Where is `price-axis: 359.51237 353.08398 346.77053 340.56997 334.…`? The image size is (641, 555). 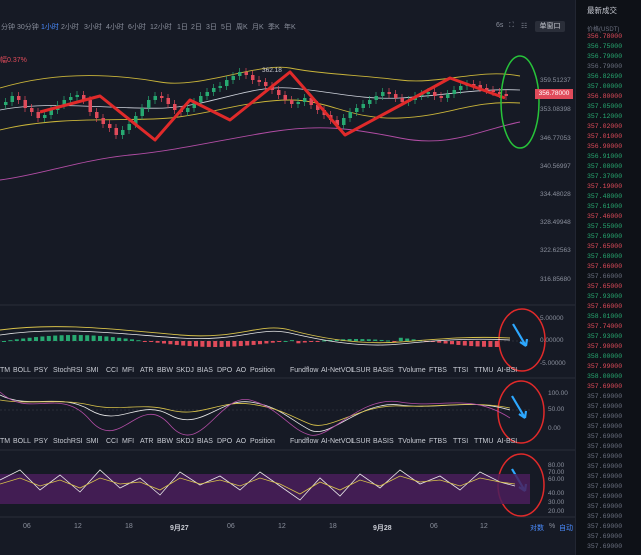
price-axis: 359.51237 353.08398 346.77053 340.56997 334.… is located at coordinates (555, 296).